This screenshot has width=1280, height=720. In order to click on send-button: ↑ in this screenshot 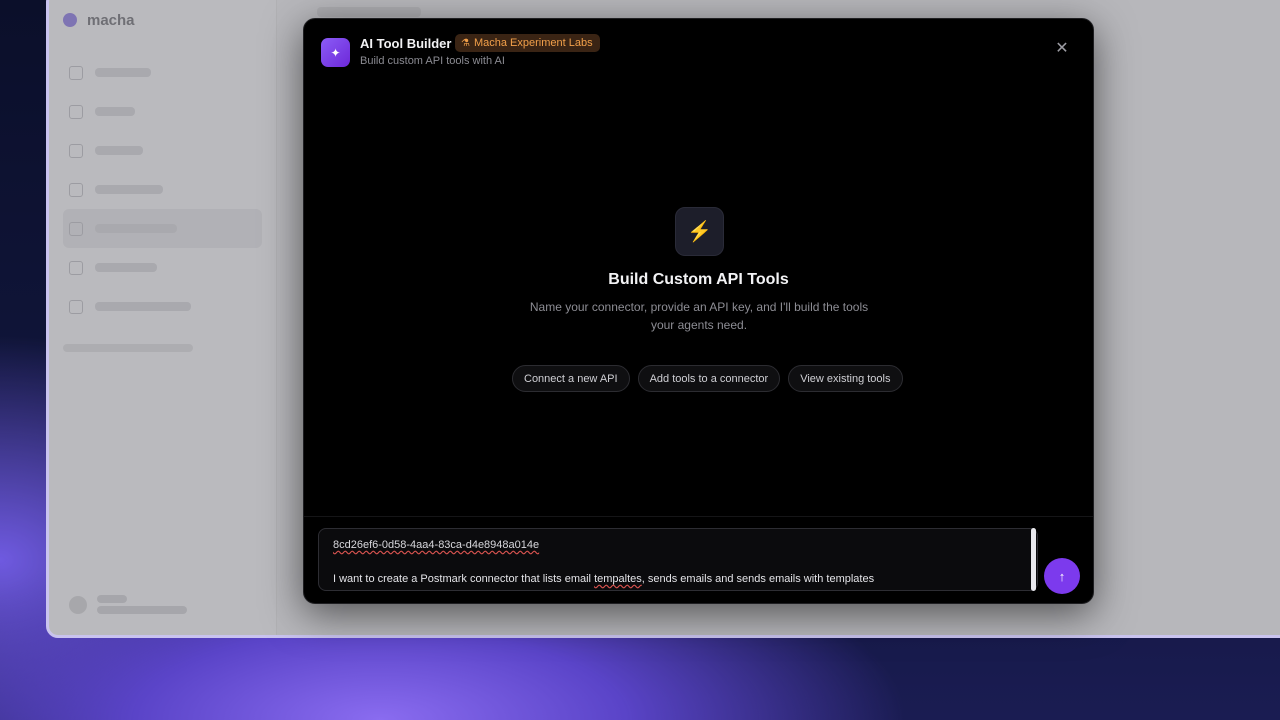, I will do `click(1062, 576)`.